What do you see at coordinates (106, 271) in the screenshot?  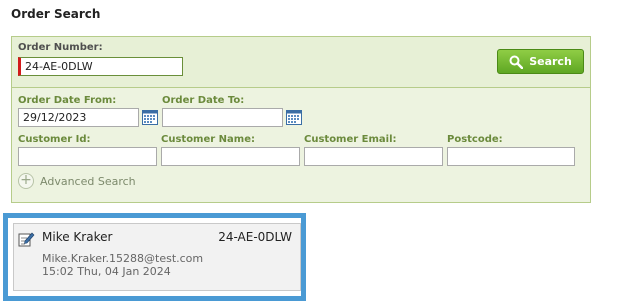 I see `result-datetime: 15:02 Thu, 04 Jan 2024` at bounding box center [106, 271].